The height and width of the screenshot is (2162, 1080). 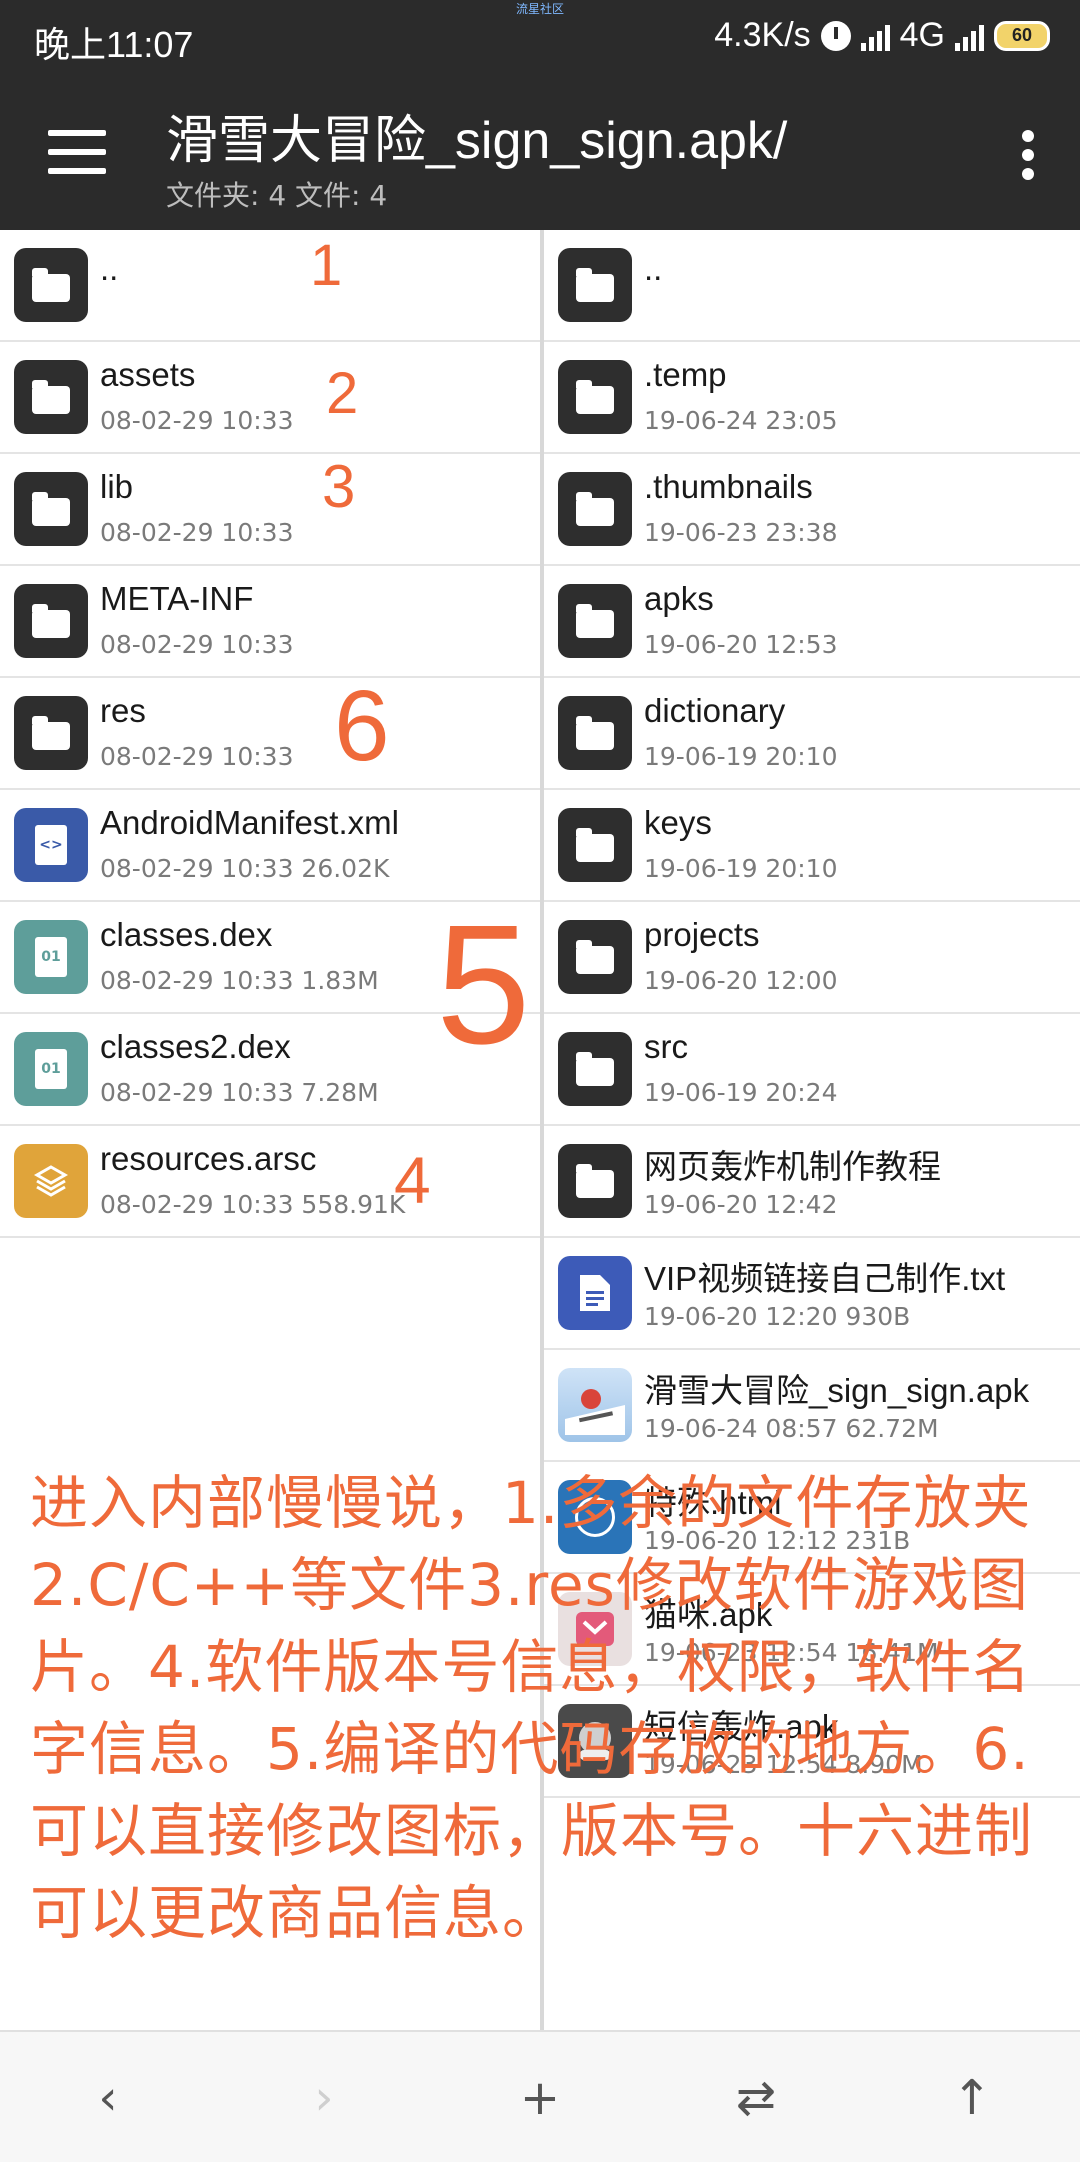 I want to click on file-name: 滑雪大冒险_sign_sign.apk, so click(x=837, y=1390).